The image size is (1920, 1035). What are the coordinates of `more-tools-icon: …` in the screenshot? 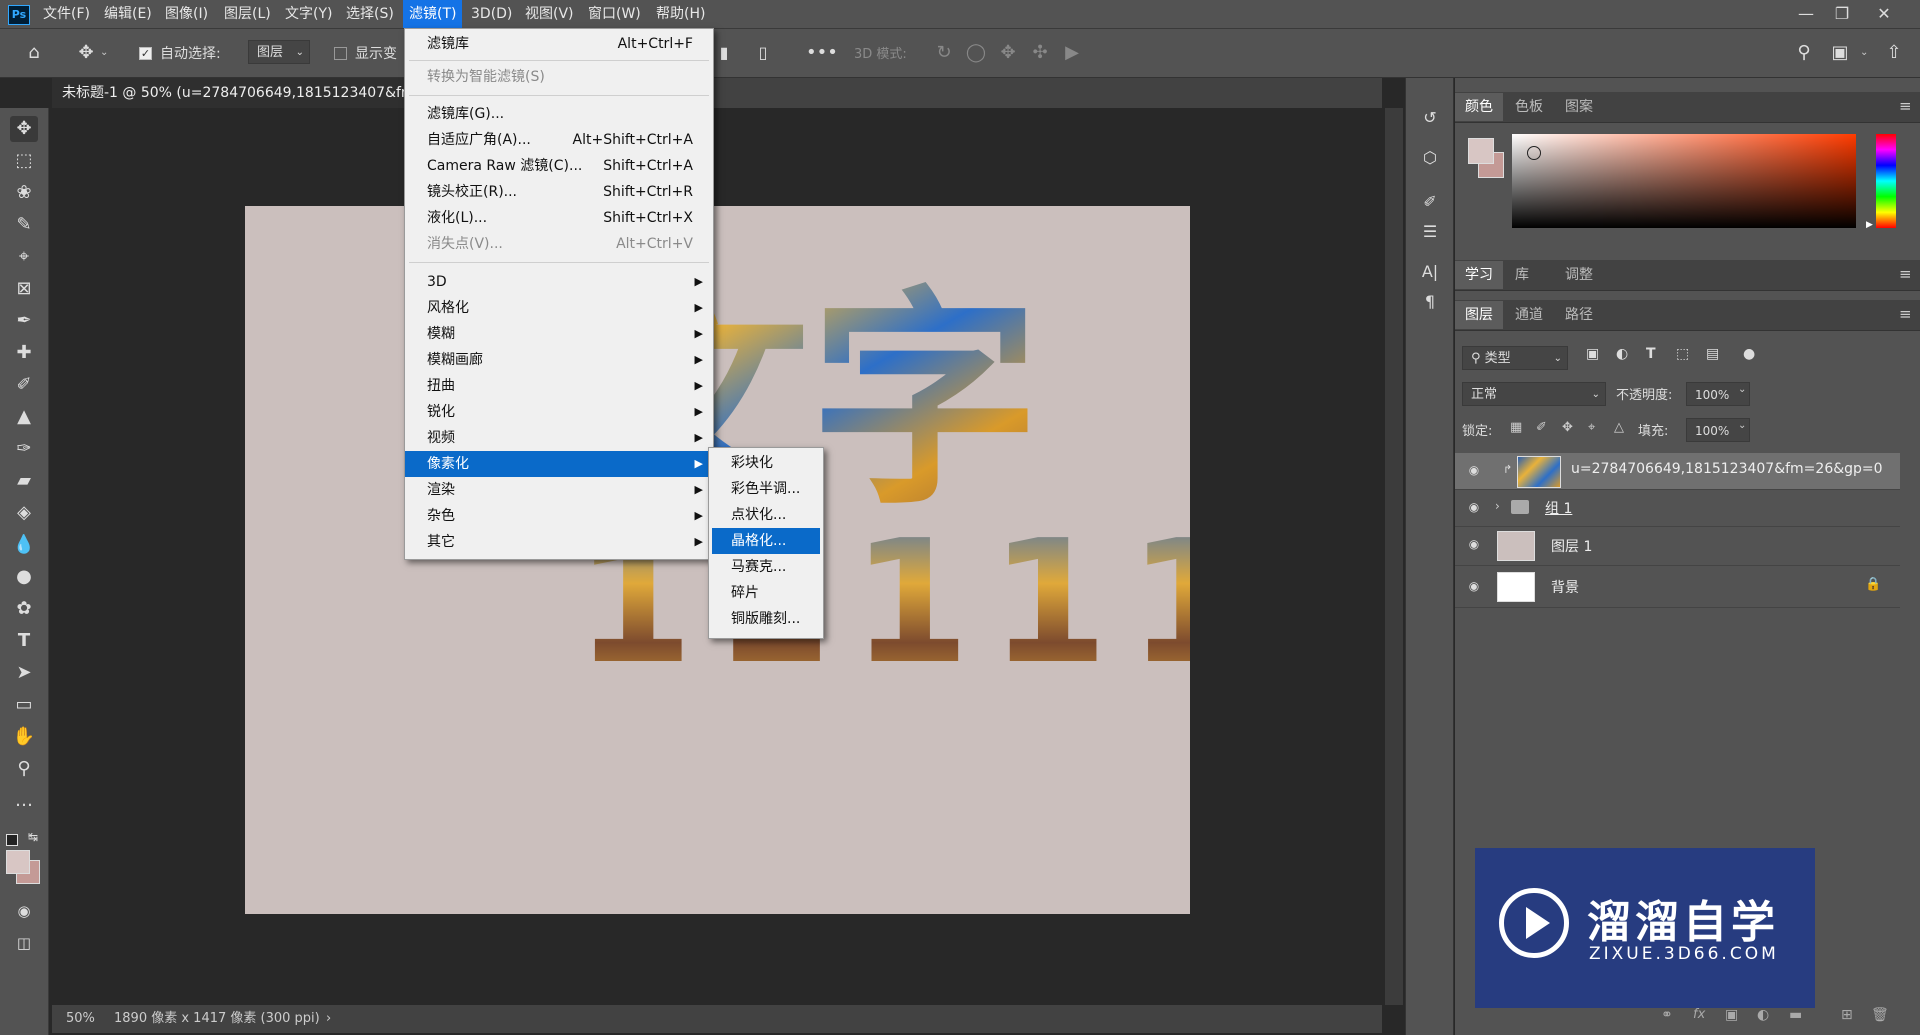 It's located at (24, 801).